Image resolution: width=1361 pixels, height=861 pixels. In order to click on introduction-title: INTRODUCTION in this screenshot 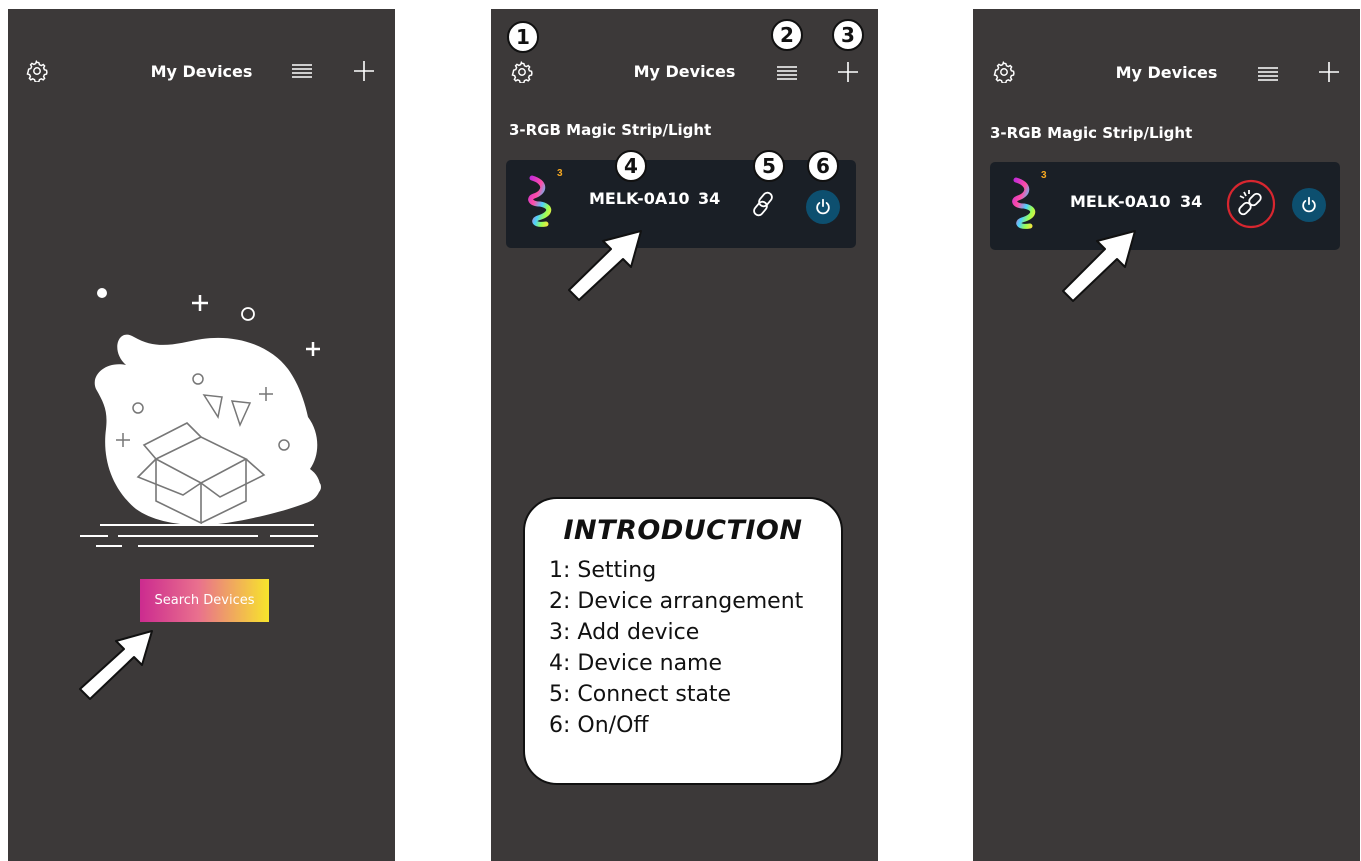, I will do `click(683, 530)`.